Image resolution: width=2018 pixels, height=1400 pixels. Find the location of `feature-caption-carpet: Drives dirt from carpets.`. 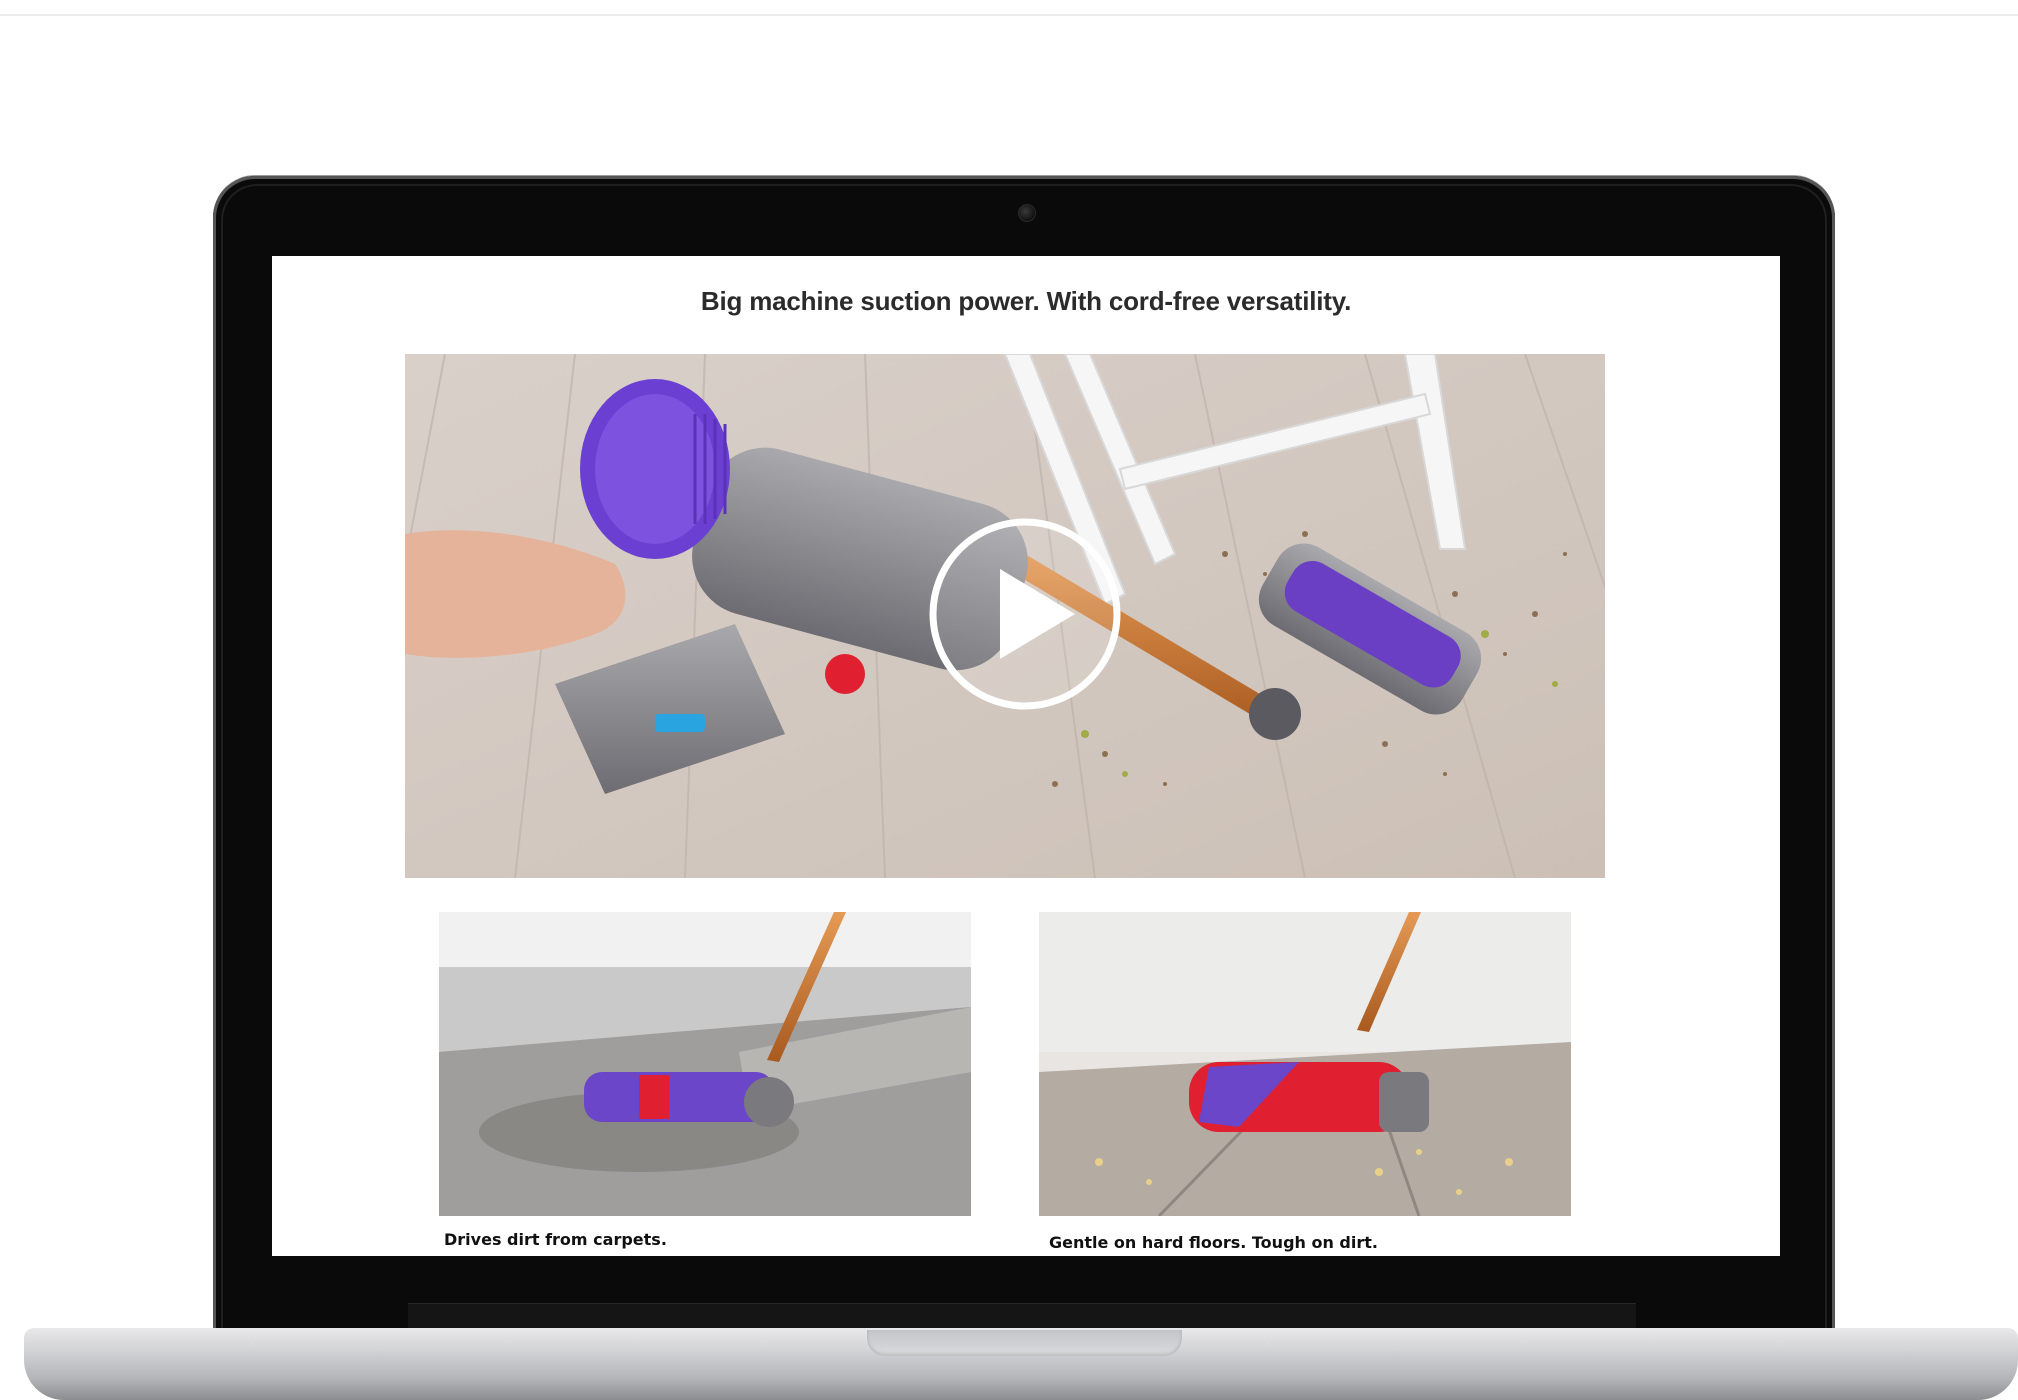

feature-caption-carpet: Drives dirt from carpets. is located at coordinates (555, 1239).